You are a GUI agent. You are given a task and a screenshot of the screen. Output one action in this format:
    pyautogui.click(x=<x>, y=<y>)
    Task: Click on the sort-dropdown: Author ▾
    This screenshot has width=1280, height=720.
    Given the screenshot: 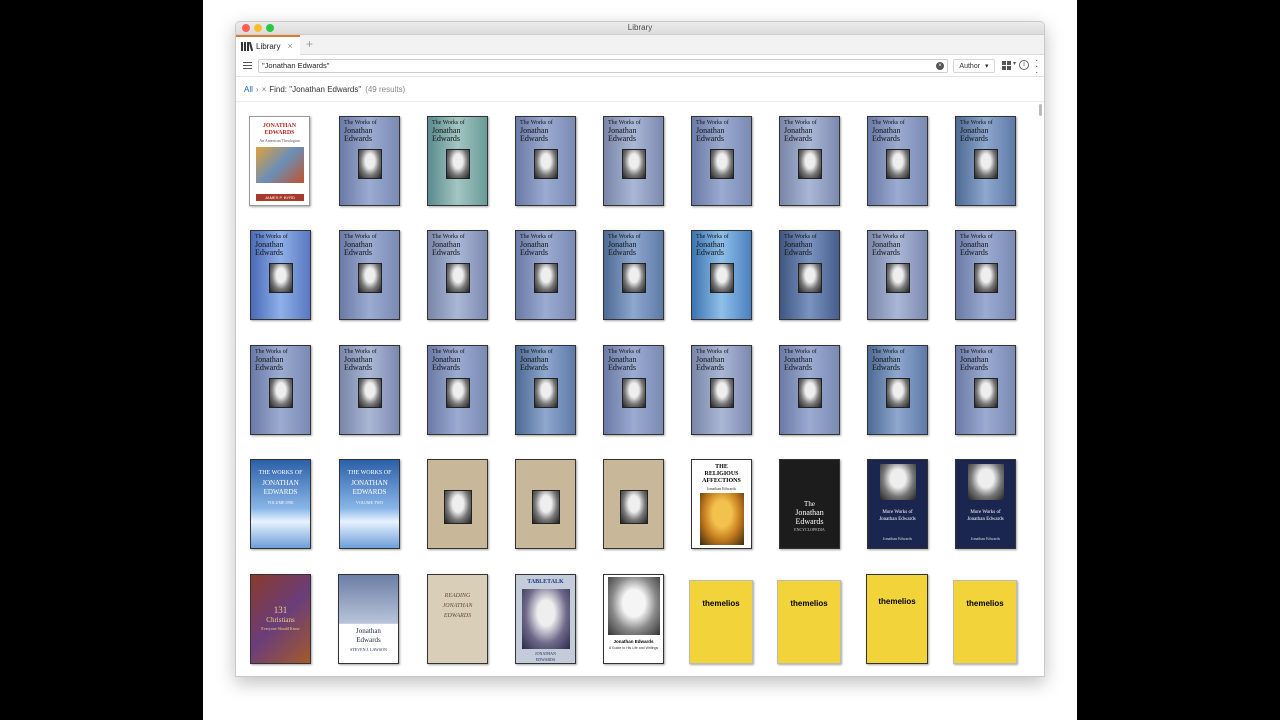 What is the action you would take?
    pyautogui.click(x=974, y=66)
    